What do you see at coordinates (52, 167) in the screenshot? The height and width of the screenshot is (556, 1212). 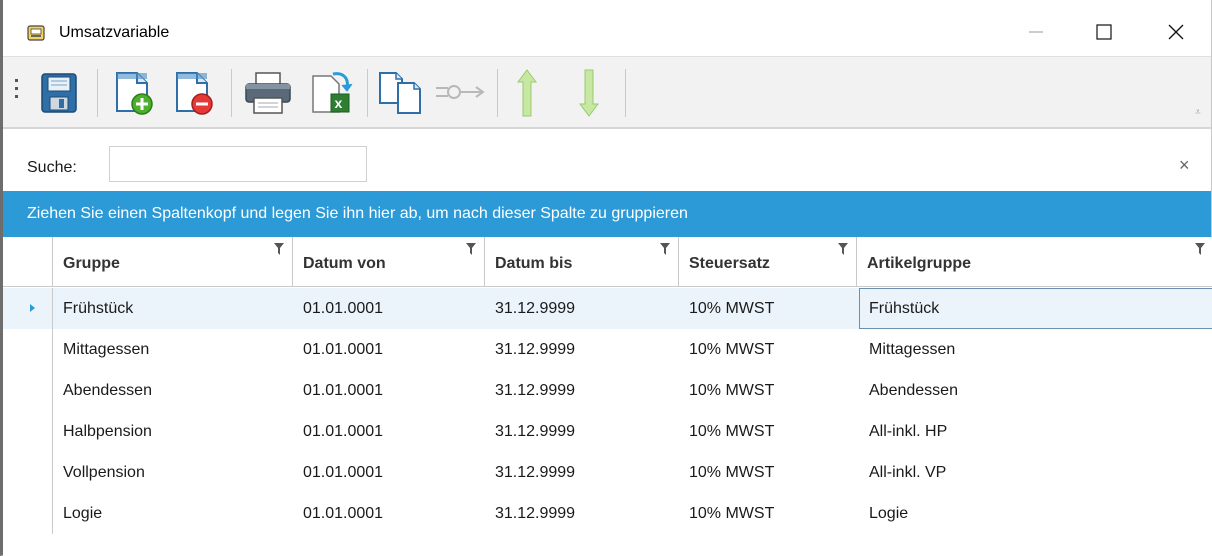 I see `search-label: Suche:` at bounding box center [52, 167].